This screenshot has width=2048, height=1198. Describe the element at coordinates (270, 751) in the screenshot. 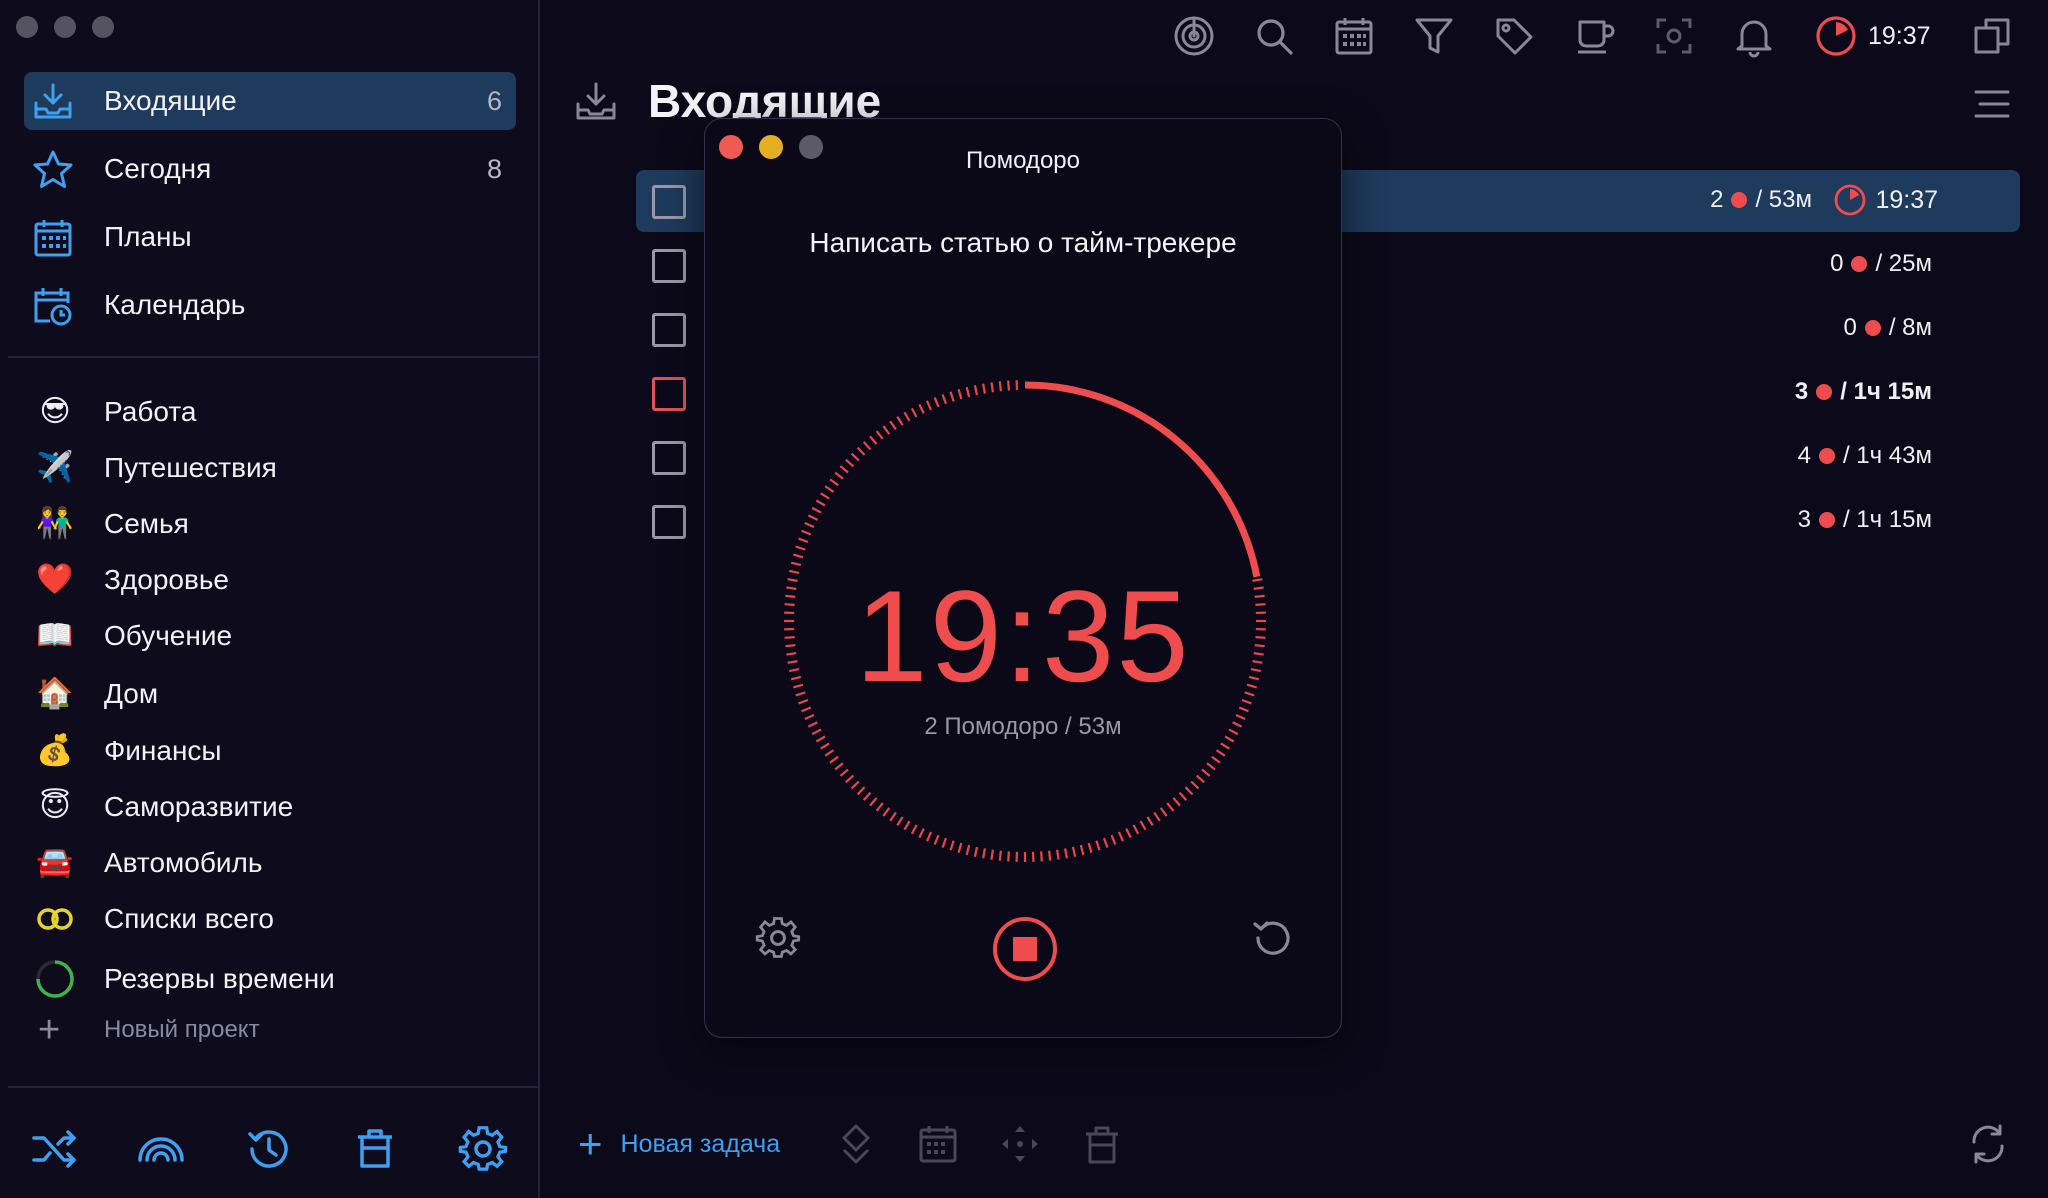

I see `sidebar-project-finance: 💰 Финансы` at that location.